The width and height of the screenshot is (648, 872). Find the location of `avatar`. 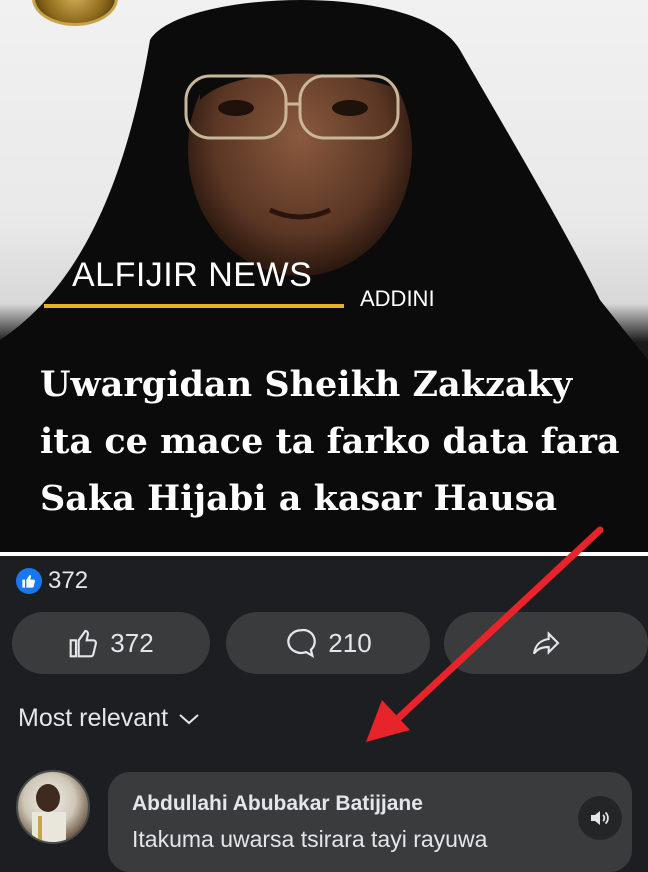

avatar is located at coordinates (53, 807).